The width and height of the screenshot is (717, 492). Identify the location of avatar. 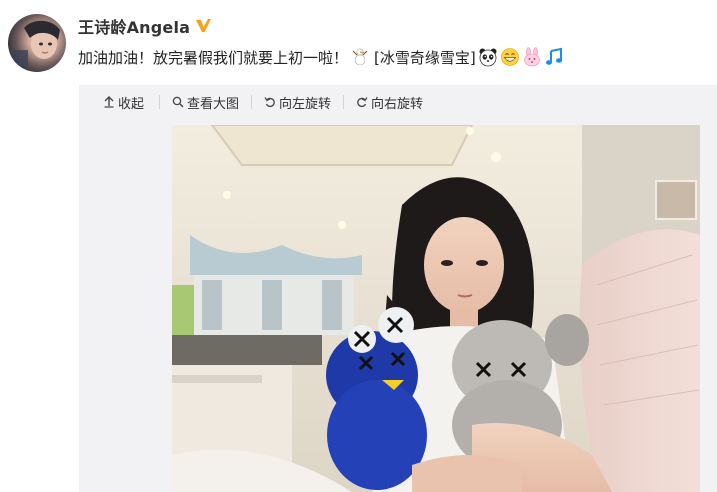
(37, 43).